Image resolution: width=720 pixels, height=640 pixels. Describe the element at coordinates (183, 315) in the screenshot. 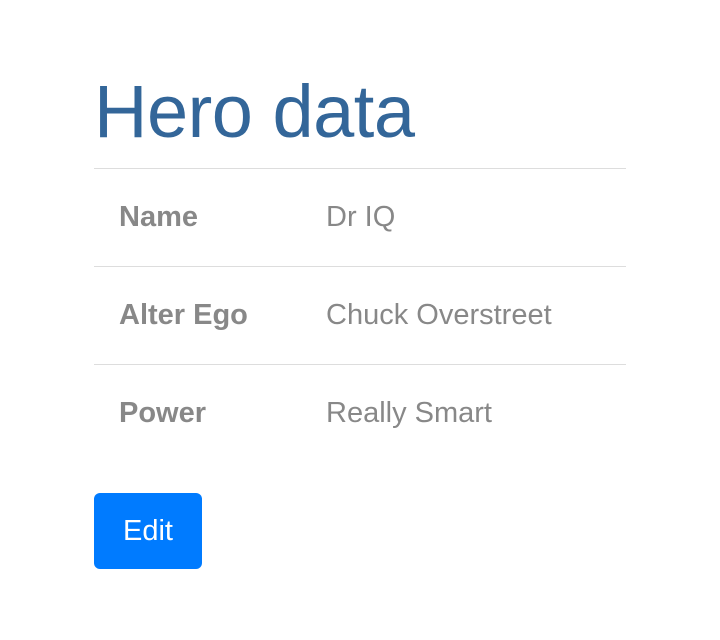

I see `alter-ego-label: Alter Ego` at that location.